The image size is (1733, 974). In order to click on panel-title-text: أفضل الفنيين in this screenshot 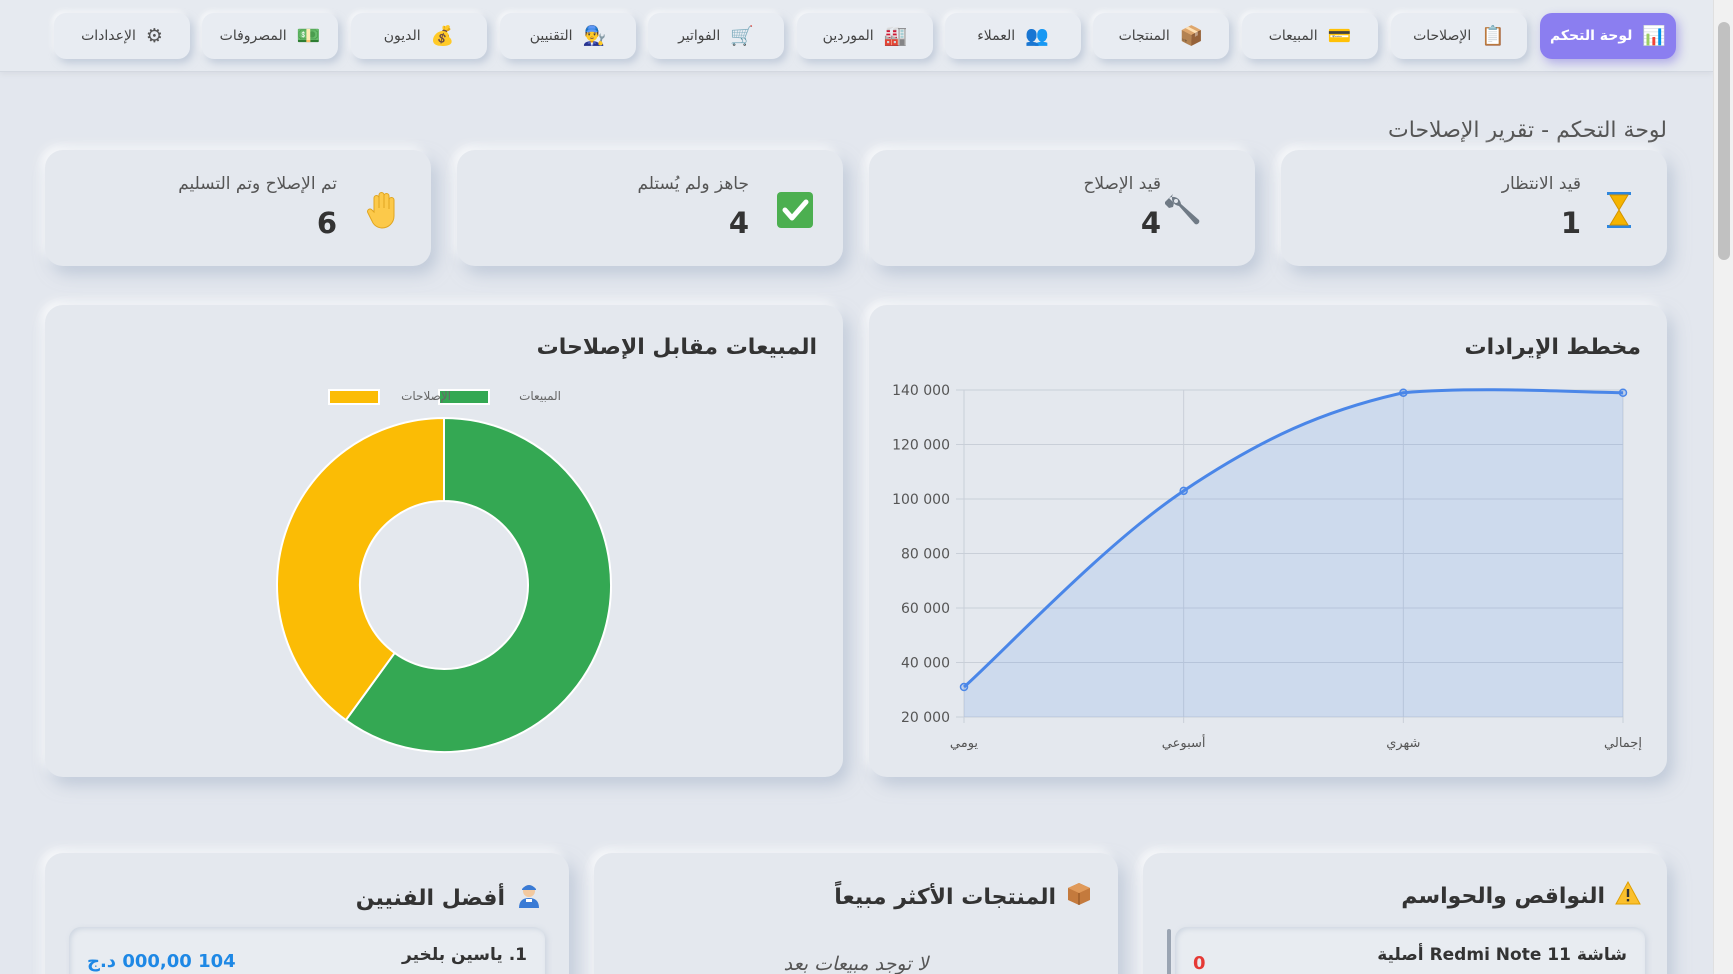, I will do `click(430, 898)`.